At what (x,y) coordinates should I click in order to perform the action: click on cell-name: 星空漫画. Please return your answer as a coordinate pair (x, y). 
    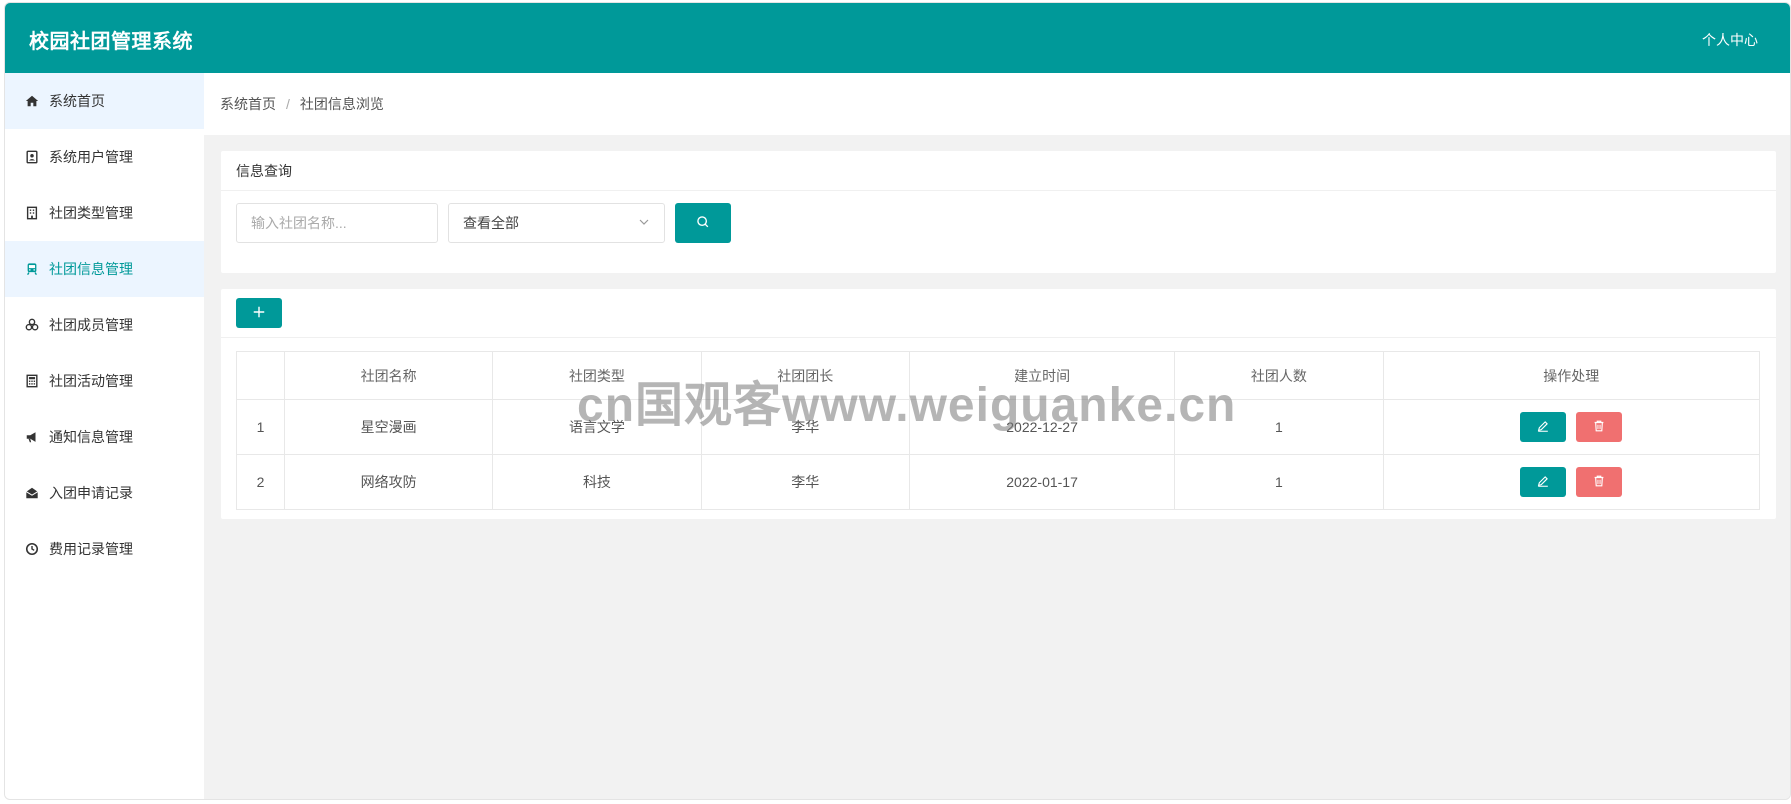
    Looking at the image, I should click on (388, 427).